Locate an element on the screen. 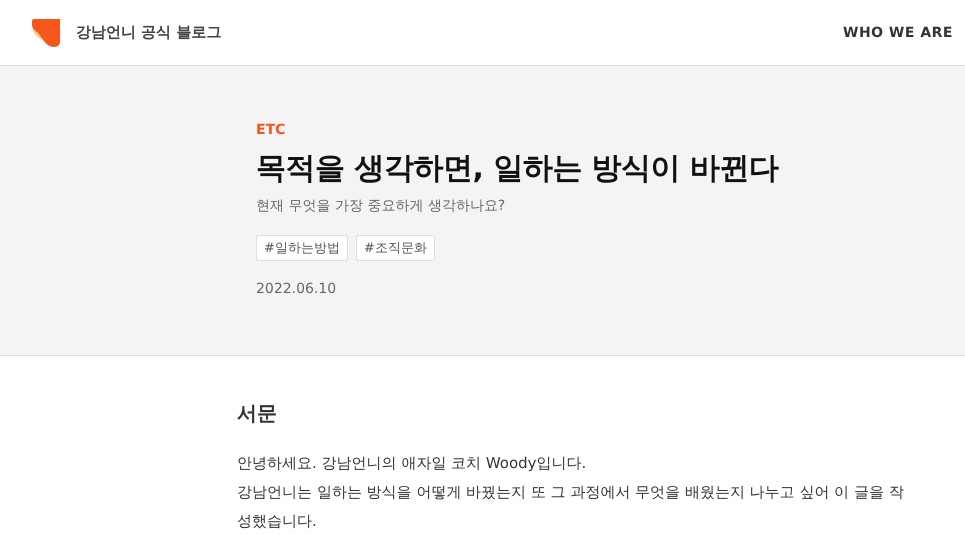 Image resolution: width=965 pixels, height=535 pixels. paragraph: 강남언니는 일하는 방식을 어떻게 바꿨는지 또 그 과정에서 무엇을 배웠는지 나누고 싶어 이 글을 작성했습니다. is located at coordinates (571, 507).